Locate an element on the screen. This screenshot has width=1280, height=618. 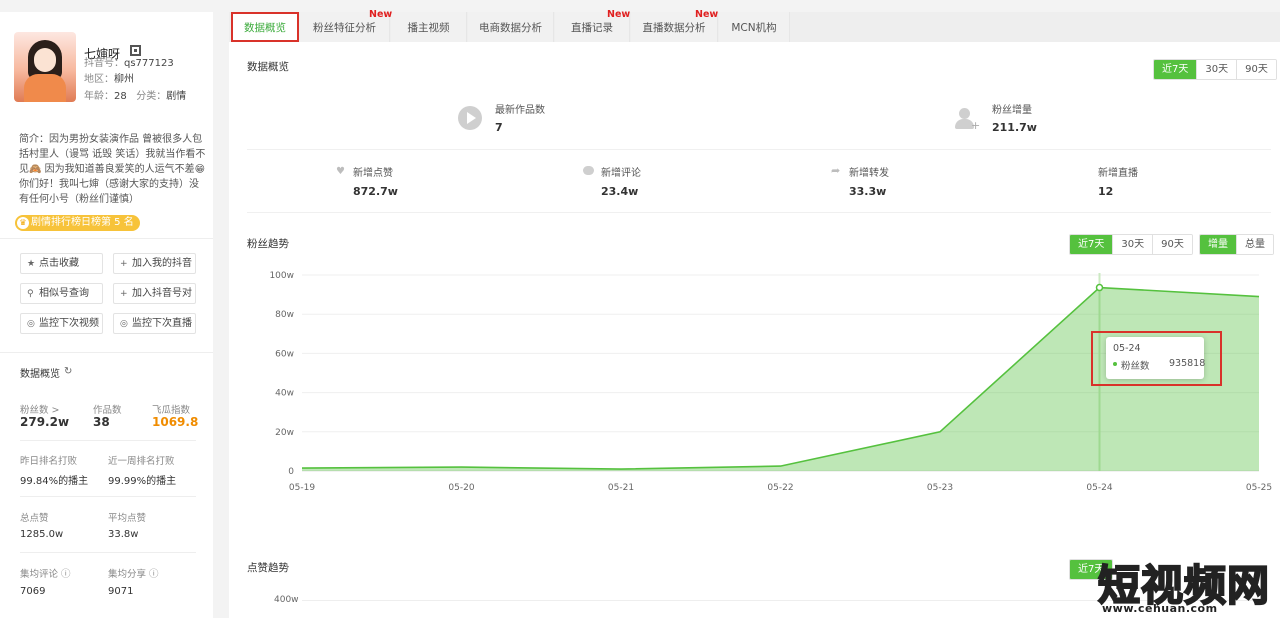
watermark-logo: 短视频网 www.cehuan.com is located at coordinates (1184, 587).